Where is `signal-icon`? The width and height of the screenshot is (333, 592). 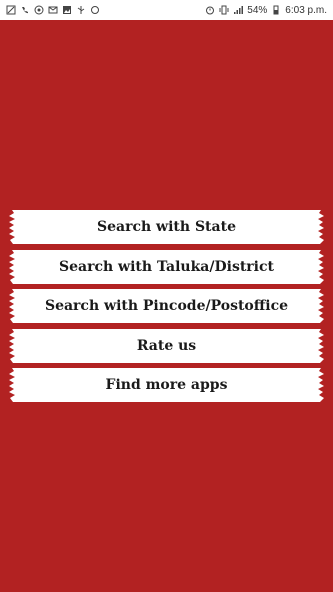 signal-icon is located at coordinates (239, 10).